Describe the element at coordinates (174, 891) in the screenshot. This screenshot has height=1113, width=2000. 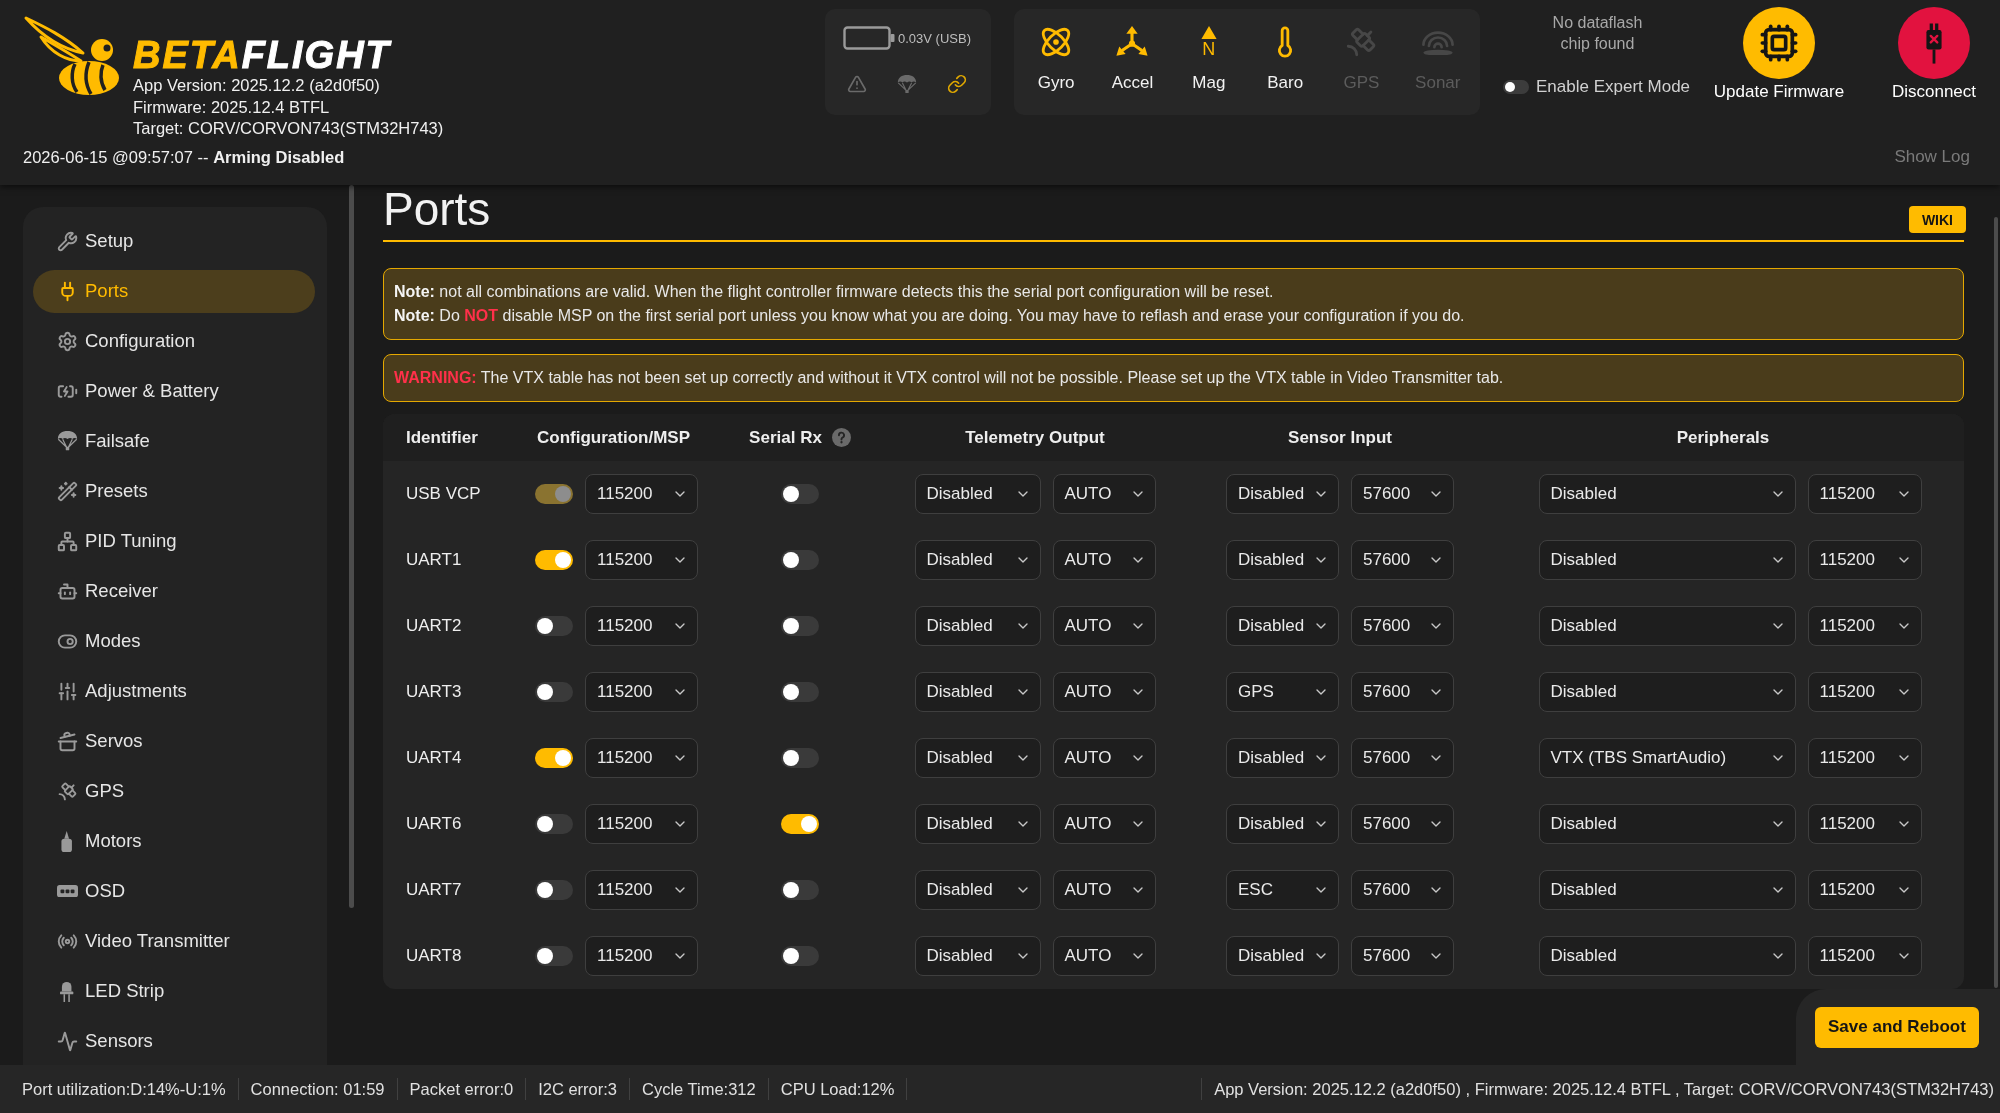
I see `sidebar-item: OSD` at that location.